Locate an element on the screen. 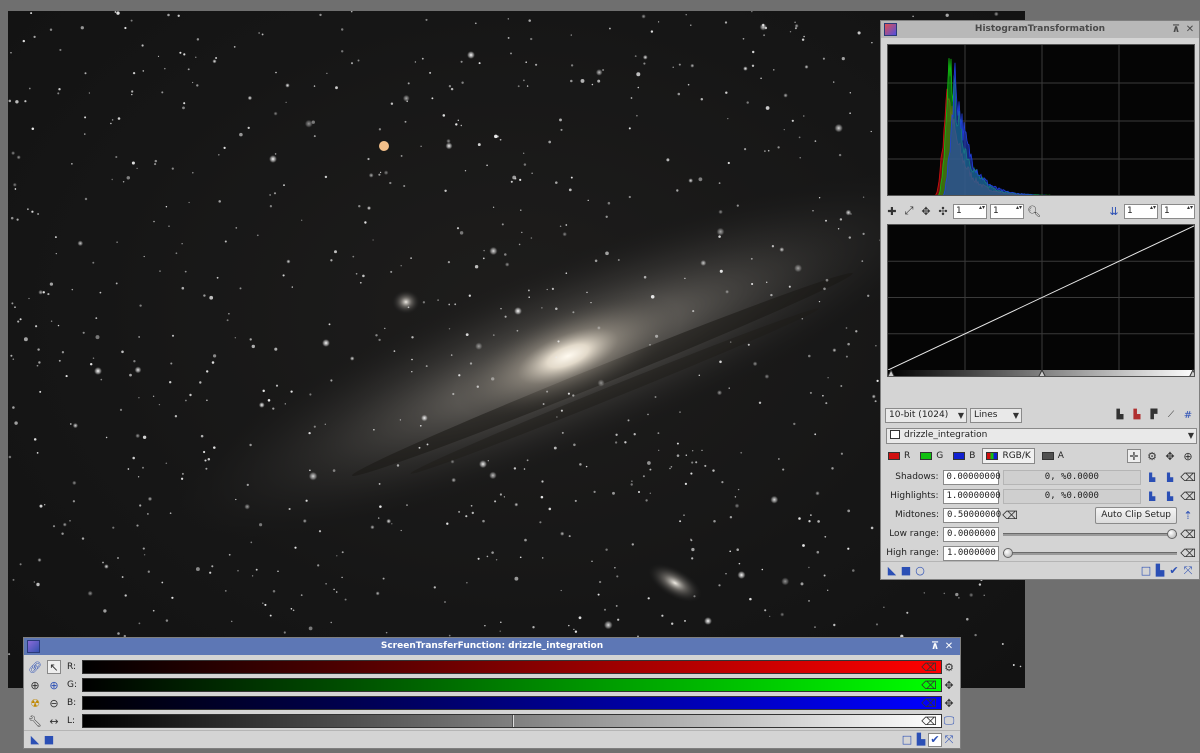 The height and width of the screenshot is (753, 1200). channel-g: G is located at coordinates (931, 456).